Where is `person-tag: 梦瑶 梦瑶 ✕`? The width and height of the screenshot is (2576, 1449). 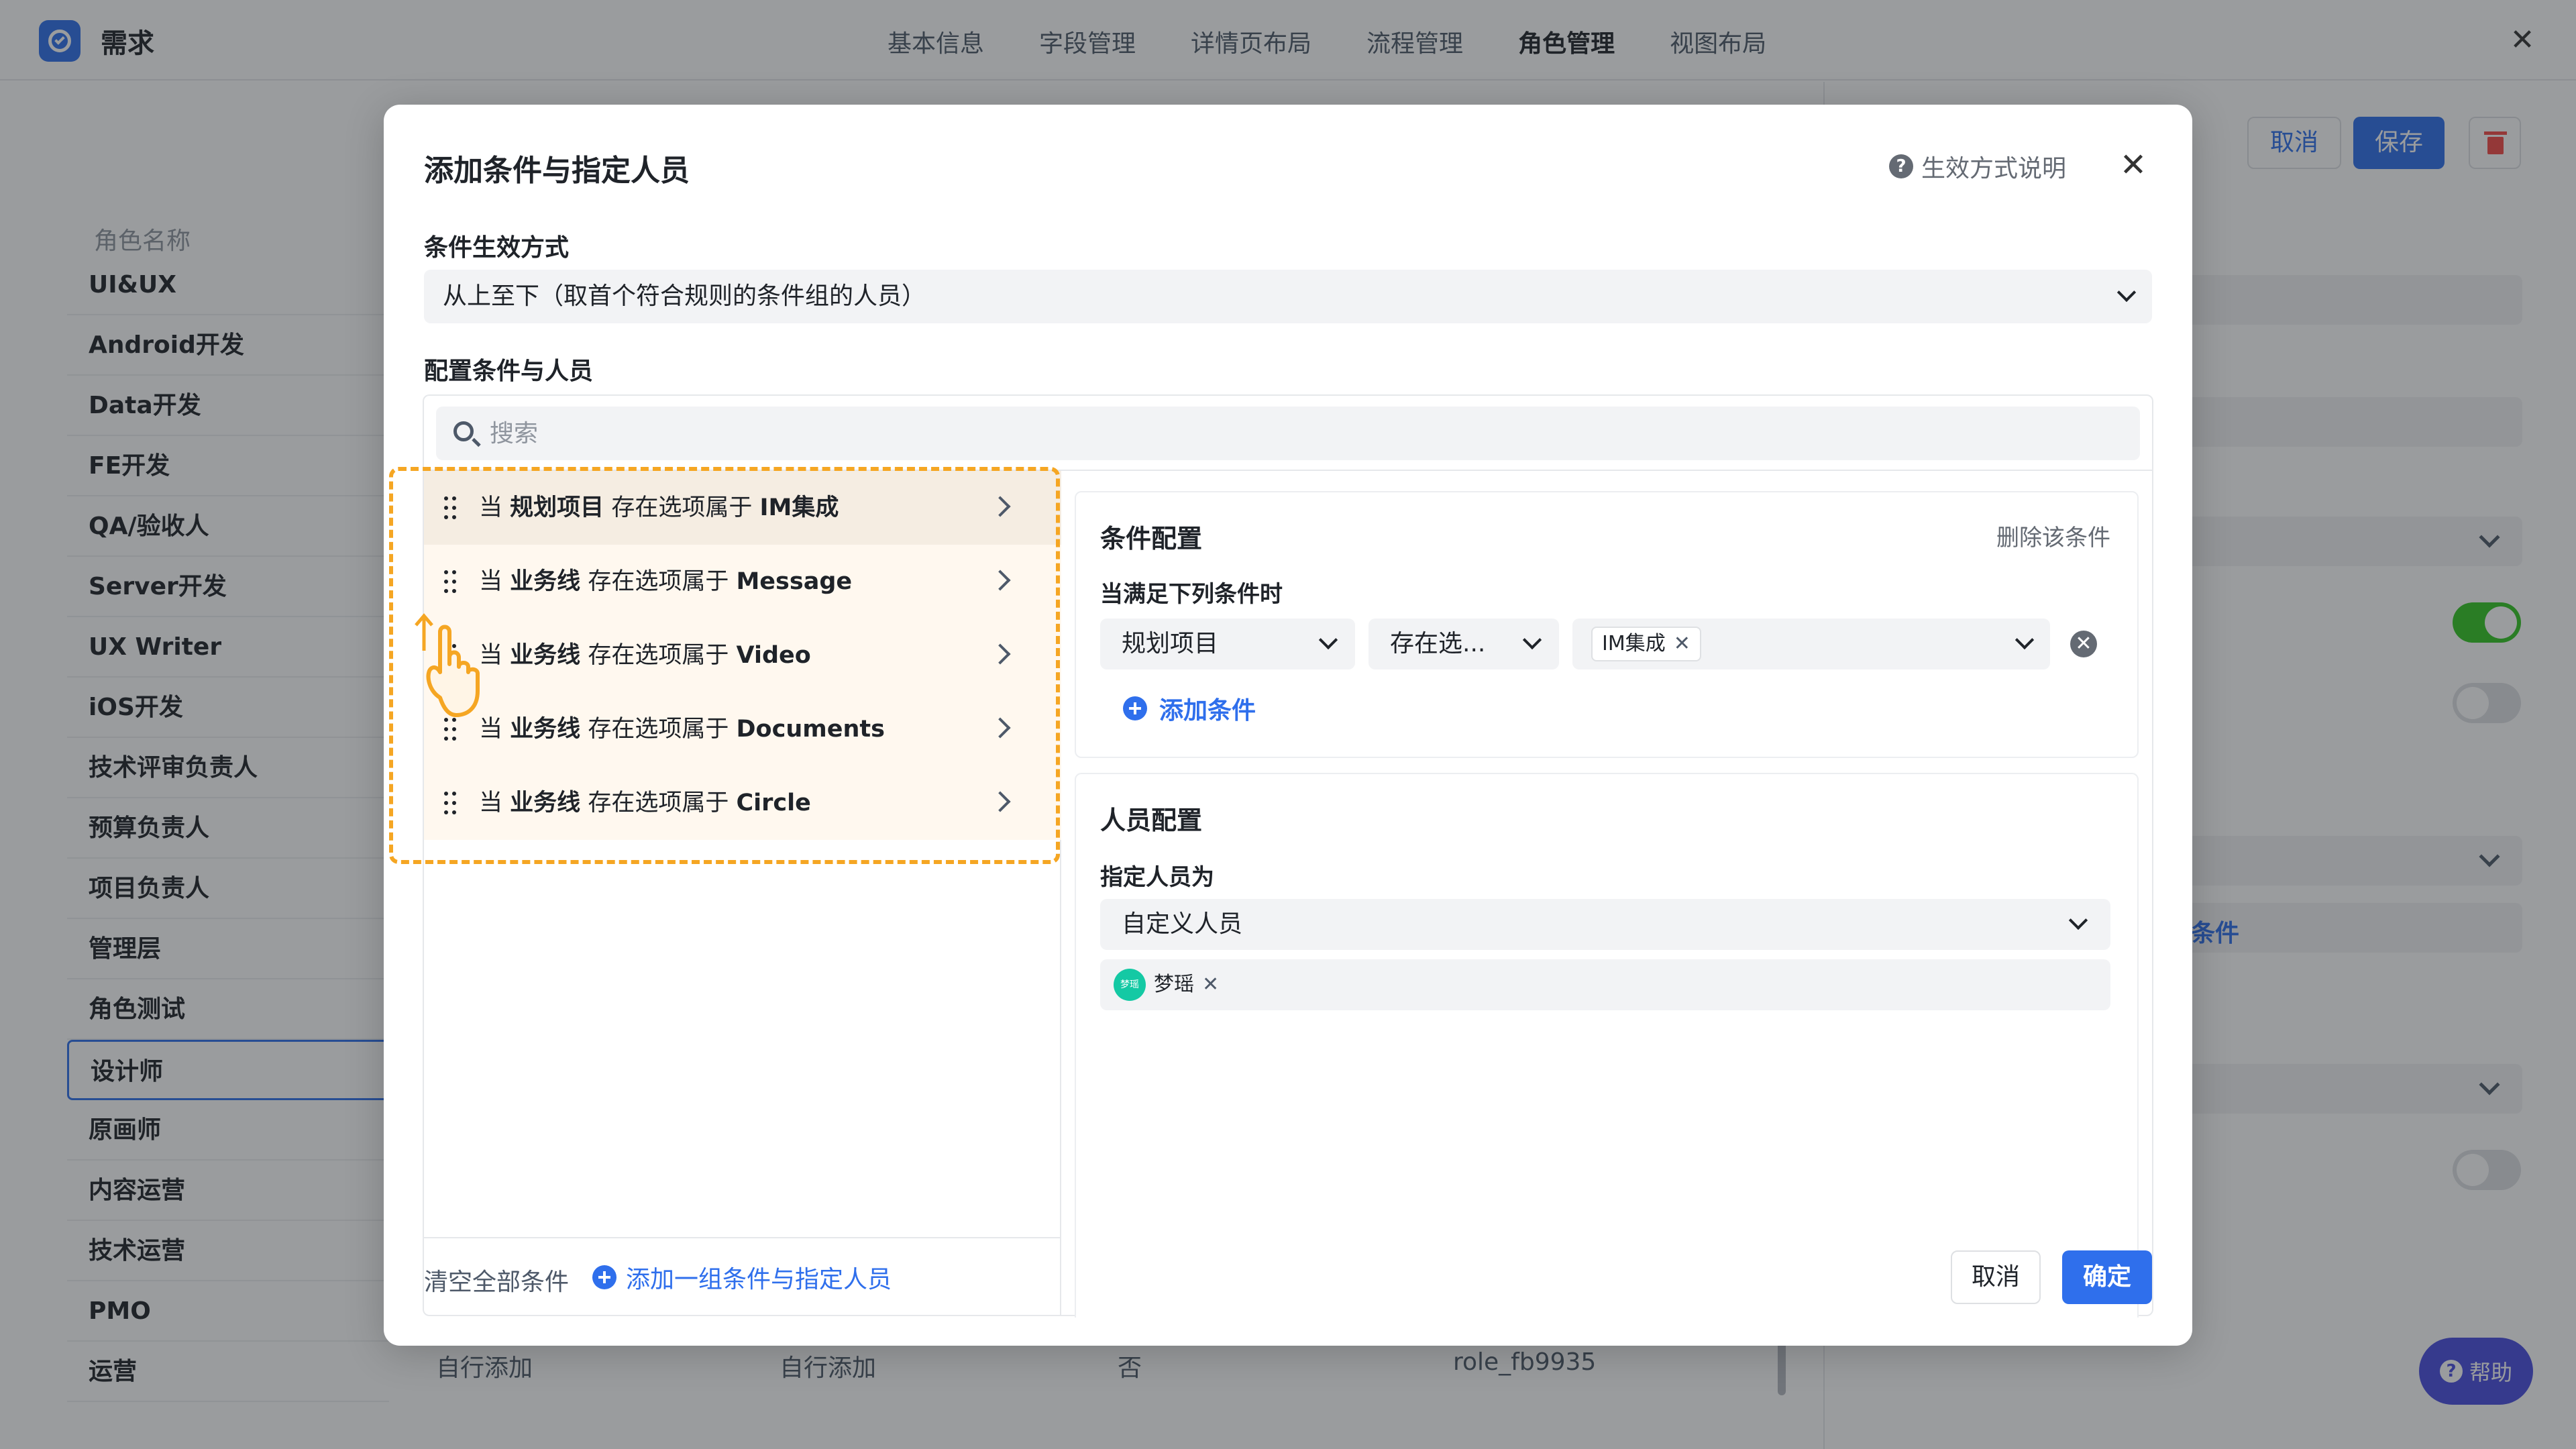 person-tag: 梦瑶 梦瑶 ✕ is located at coordinates (1166, 984).